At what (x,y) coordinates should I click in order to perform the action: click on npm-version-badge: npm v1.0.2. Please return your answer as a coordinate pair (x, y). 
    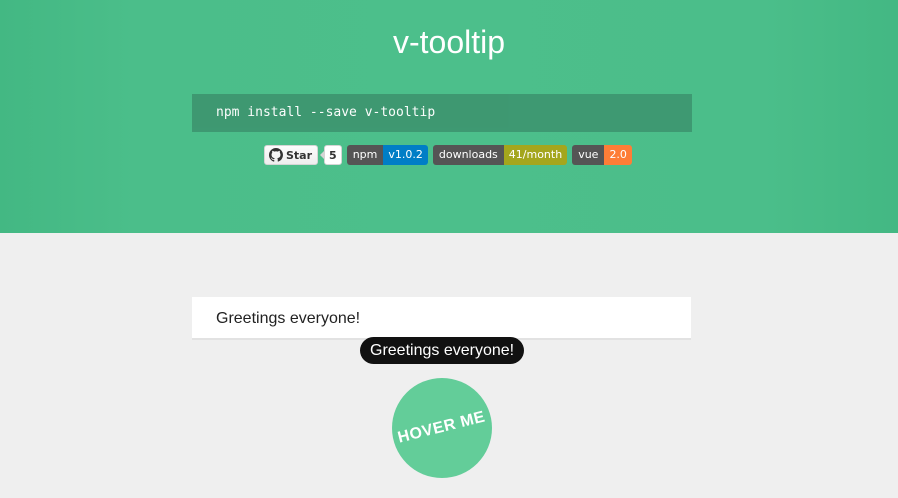
    Looking at the image, I should click on (387, 155).